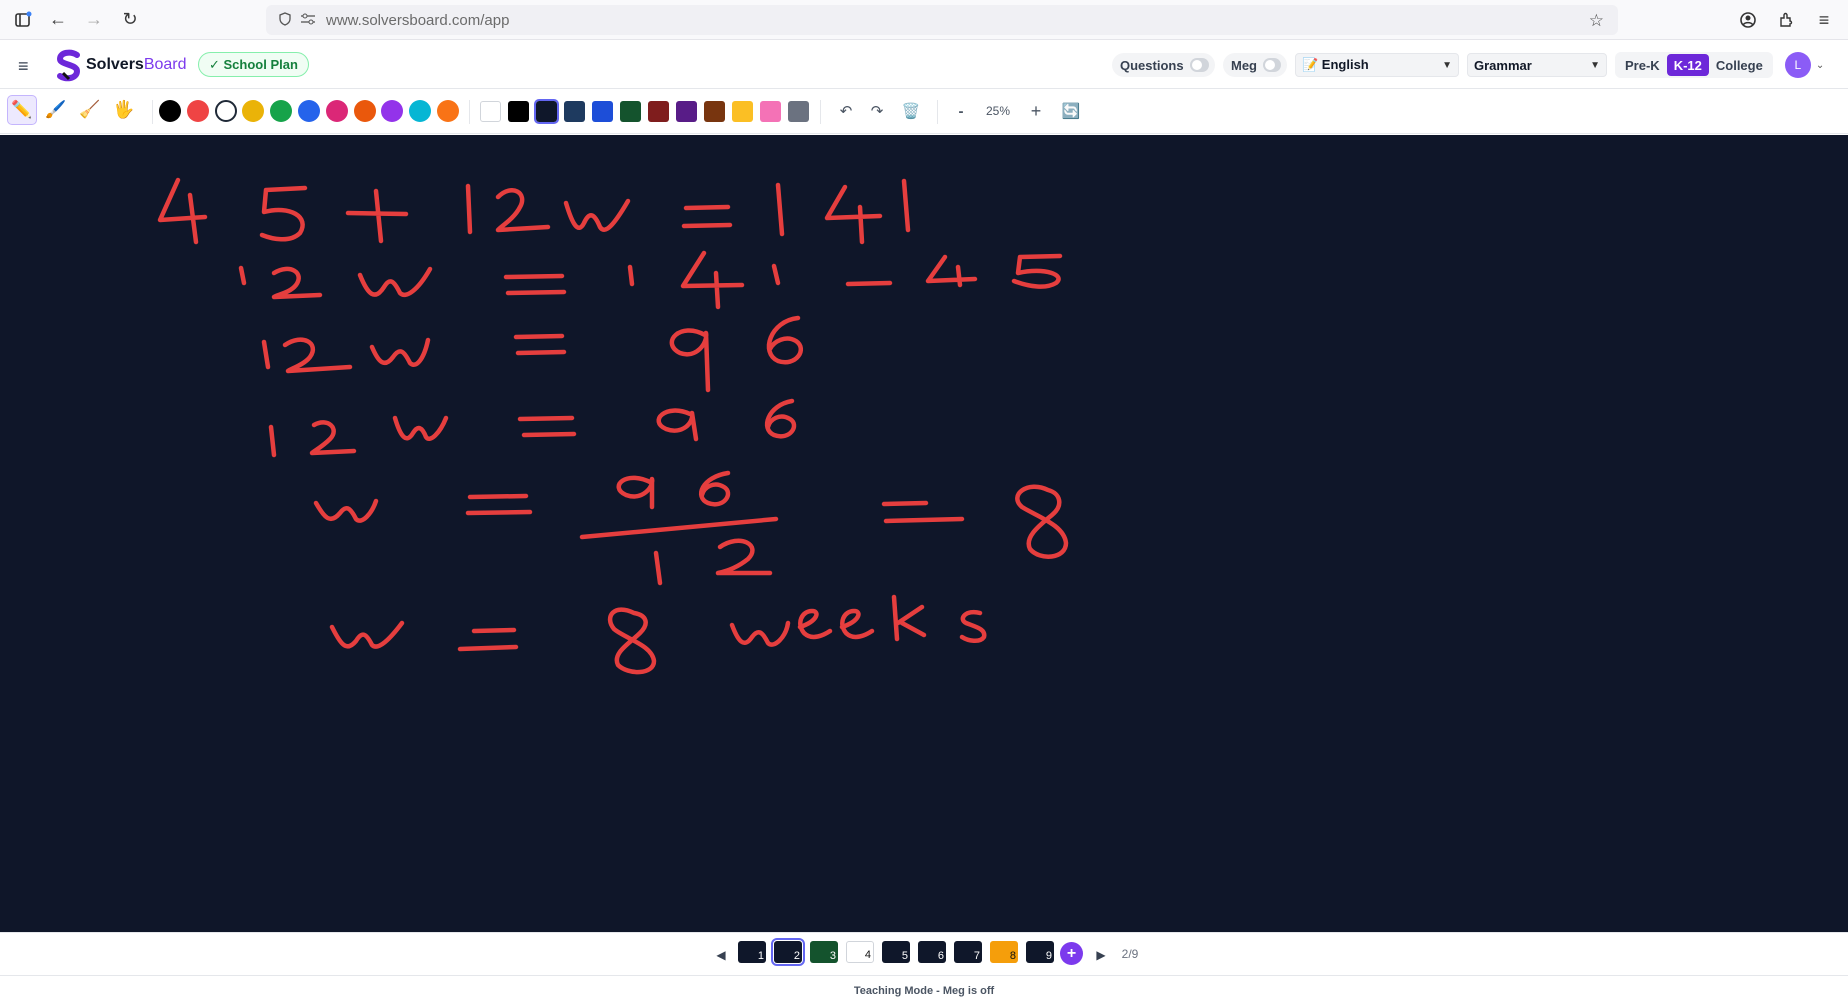  Describe the element at coordinates (1272, 65) in the screenshot. I see `meg-switch` at that location.